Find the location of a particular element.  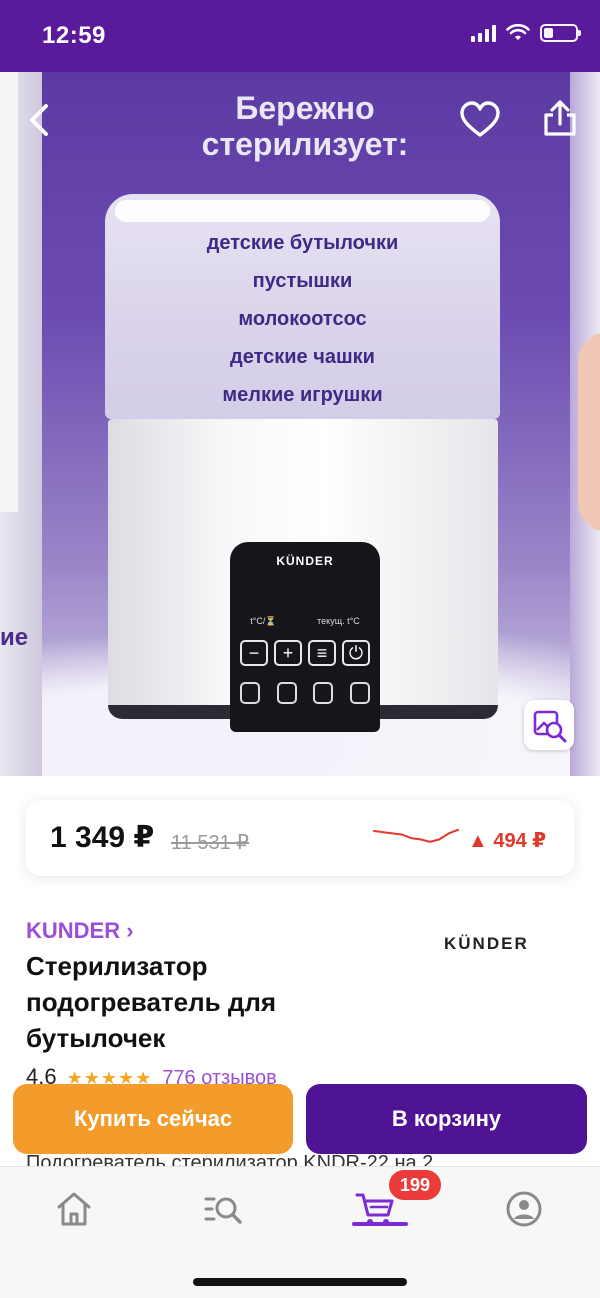

price-card: 1 349 ₽ 11 531 ₽ ▲ 494 ₽ is located at coordinates (300, 838).